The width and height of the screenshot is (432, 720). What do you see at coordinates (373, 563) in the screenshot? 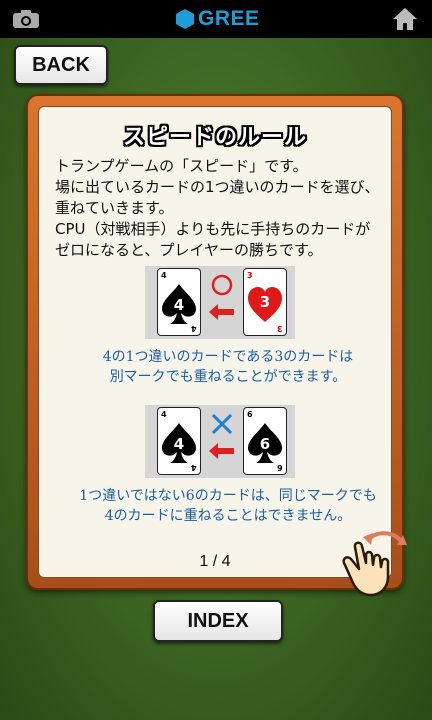
I see `swipe-hand-icon` at bounding box center [373, 563].